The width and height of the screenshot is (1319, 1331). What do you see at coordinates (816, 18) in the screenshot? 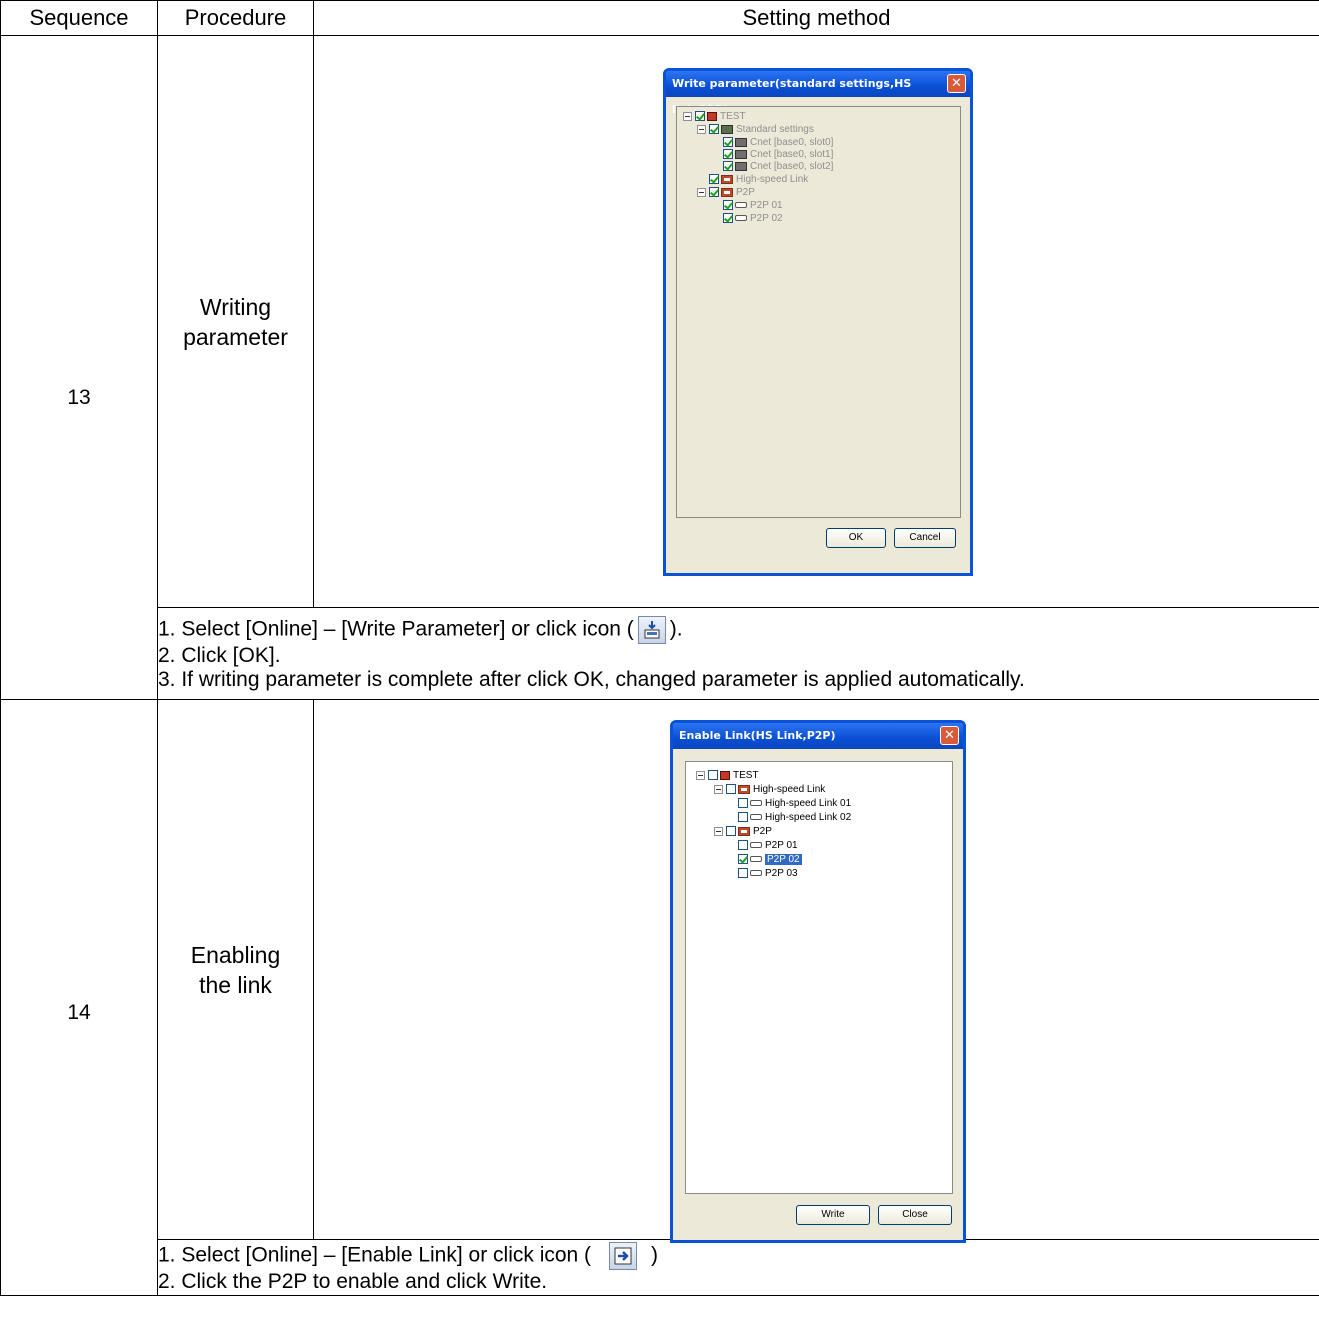
I see `header-setting-method: Setting method` at bounding box center [816, 18].